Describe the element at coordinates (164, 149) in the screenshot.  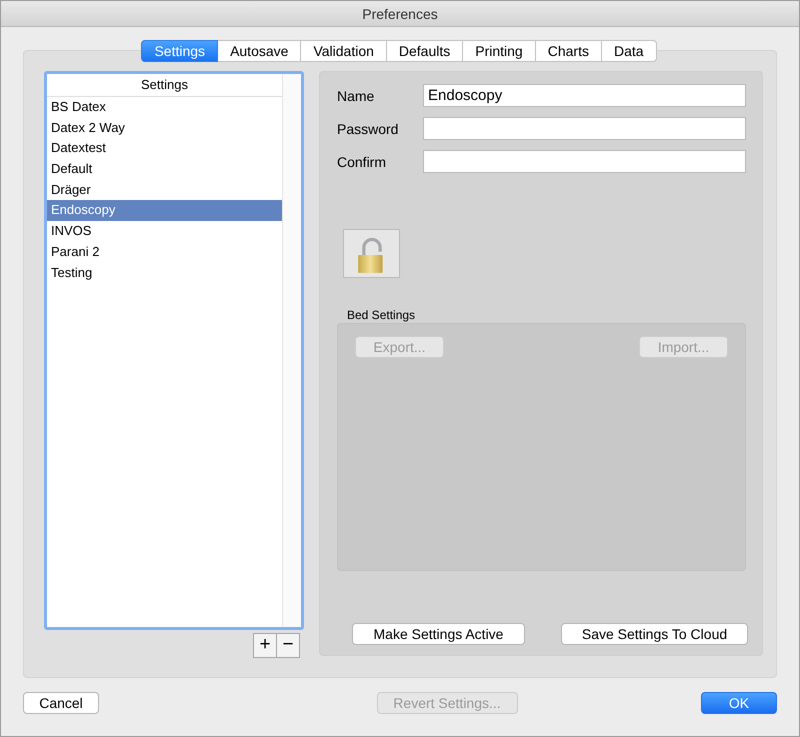
I see `list-item: Datextest` at that location.